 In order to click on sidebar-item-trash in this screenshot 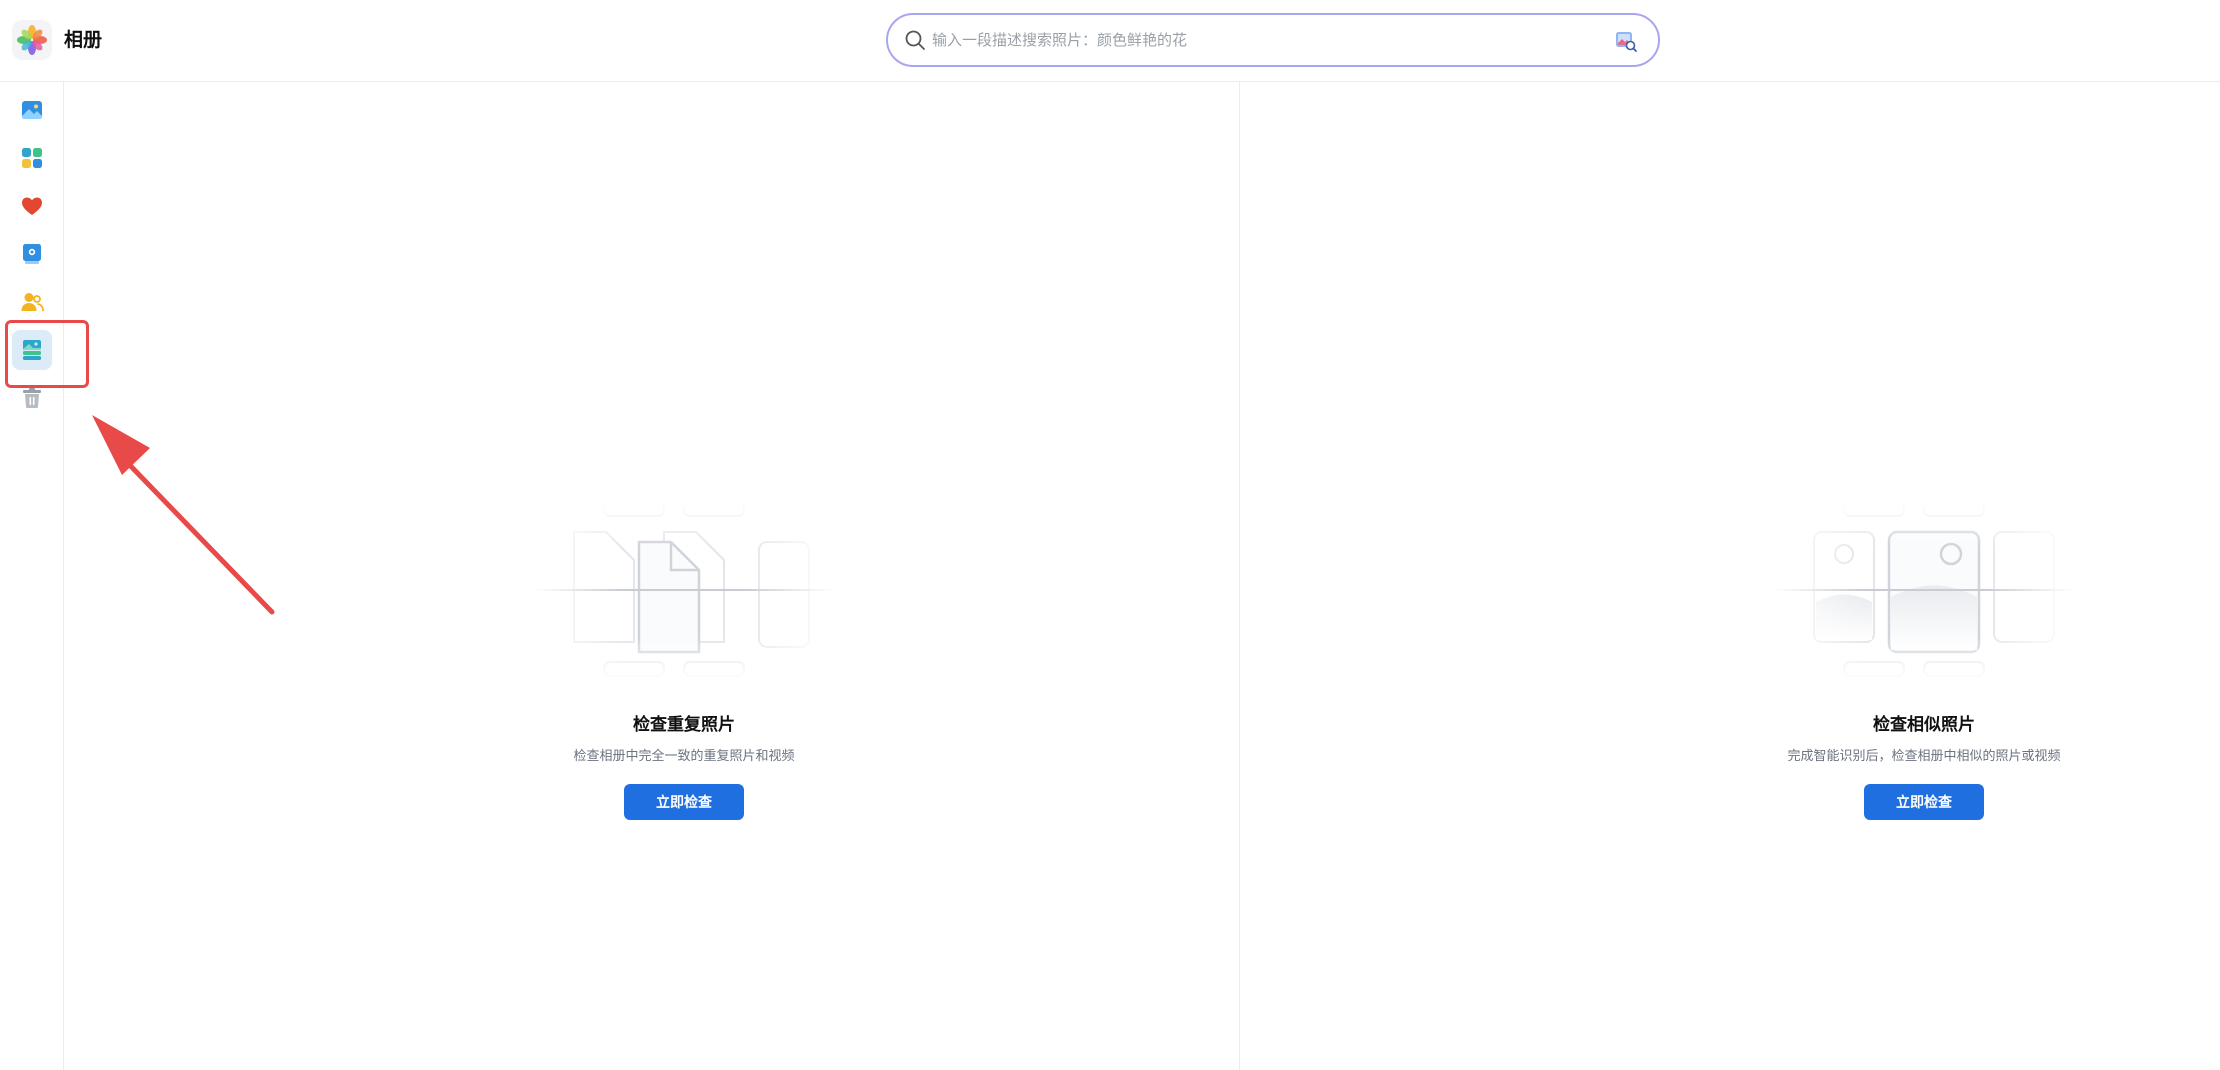, I will do `click(32, 398)`.